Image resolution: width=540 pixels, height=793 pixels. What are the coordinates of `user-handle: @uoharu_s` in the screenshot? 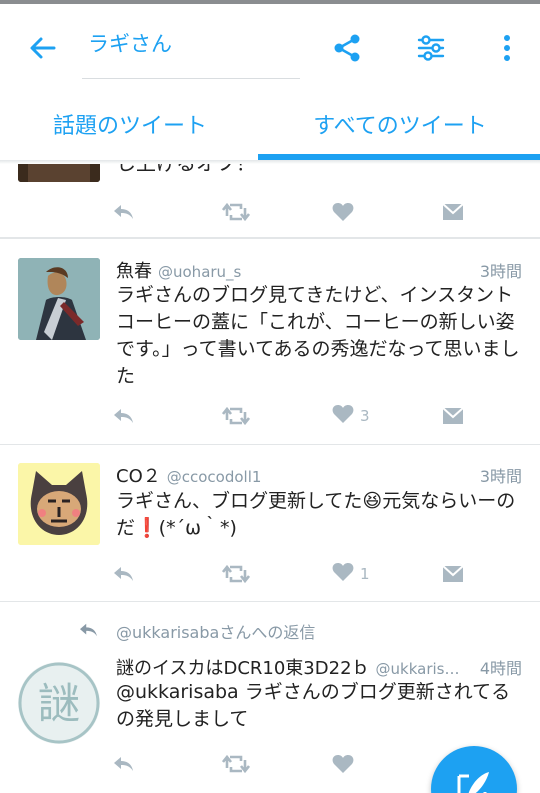 It's located at (199, 272).